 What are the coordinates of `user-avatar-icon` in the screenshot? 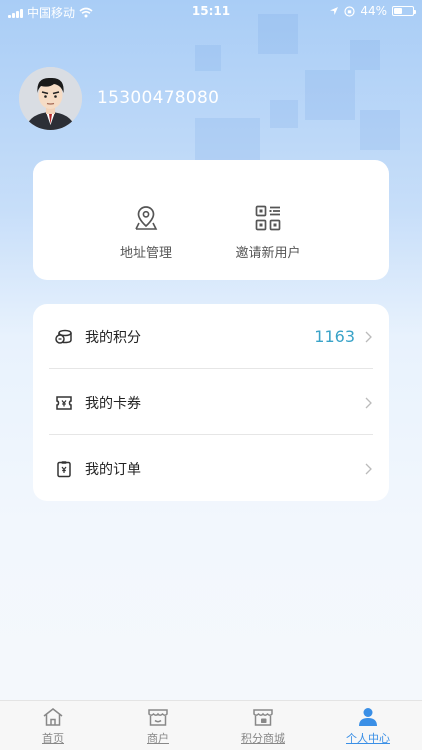 It's located at (50, 98).